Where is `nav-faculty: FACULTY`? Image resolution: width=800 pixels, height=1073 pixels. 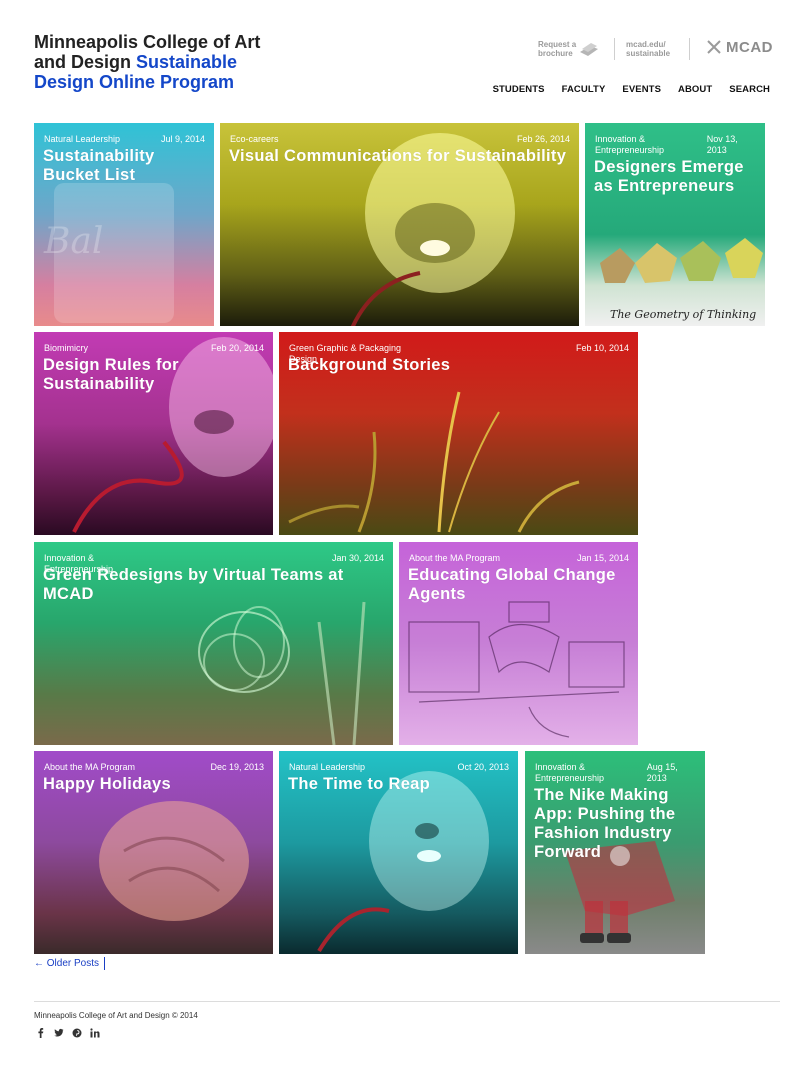 nav-faculty: FACULTY is located at coordinates (584, 89).